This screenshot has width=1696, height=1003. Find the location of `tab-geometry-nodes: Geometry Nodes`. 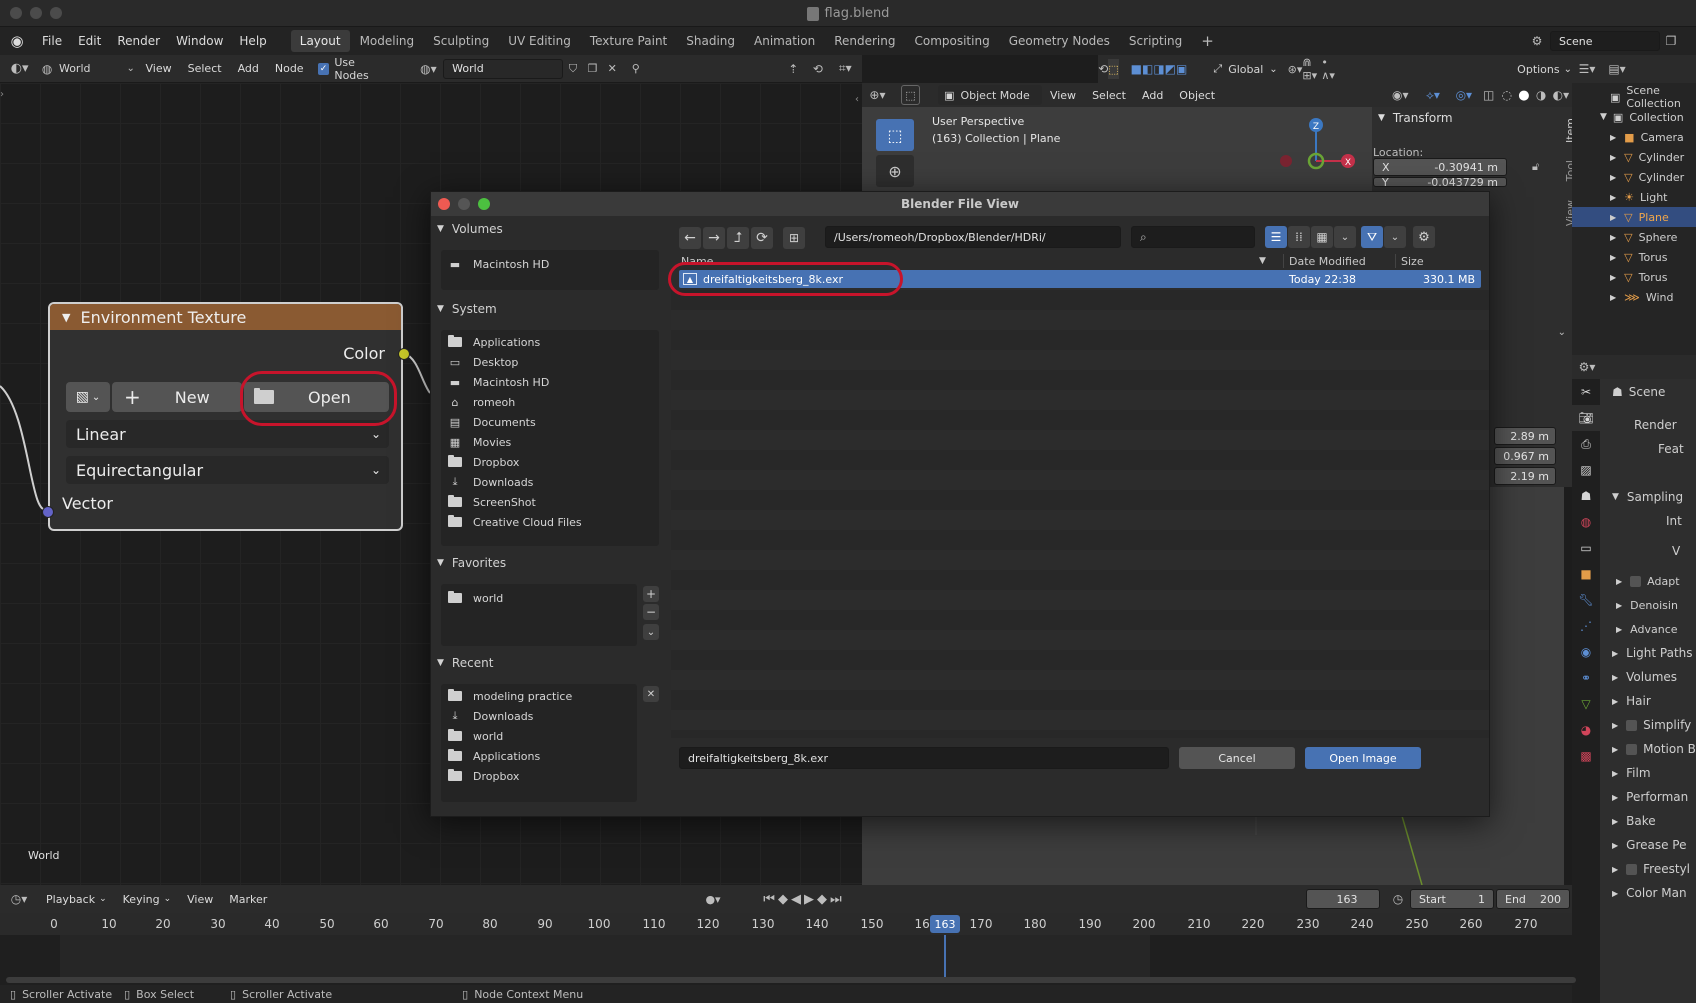

tab-geometry-nodes: Geometry Nodes is located at coordinates (1059, 41).